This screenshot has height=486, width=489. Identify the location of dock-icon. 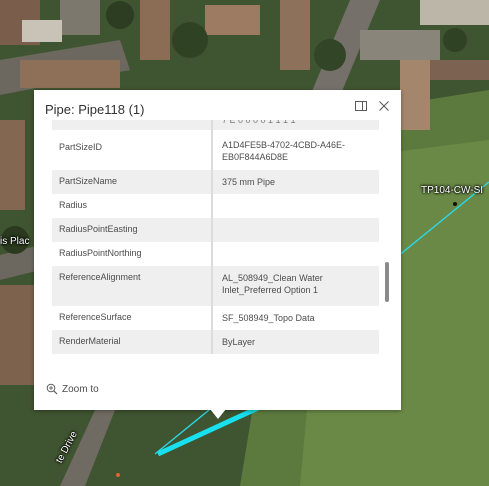
(361, 106).